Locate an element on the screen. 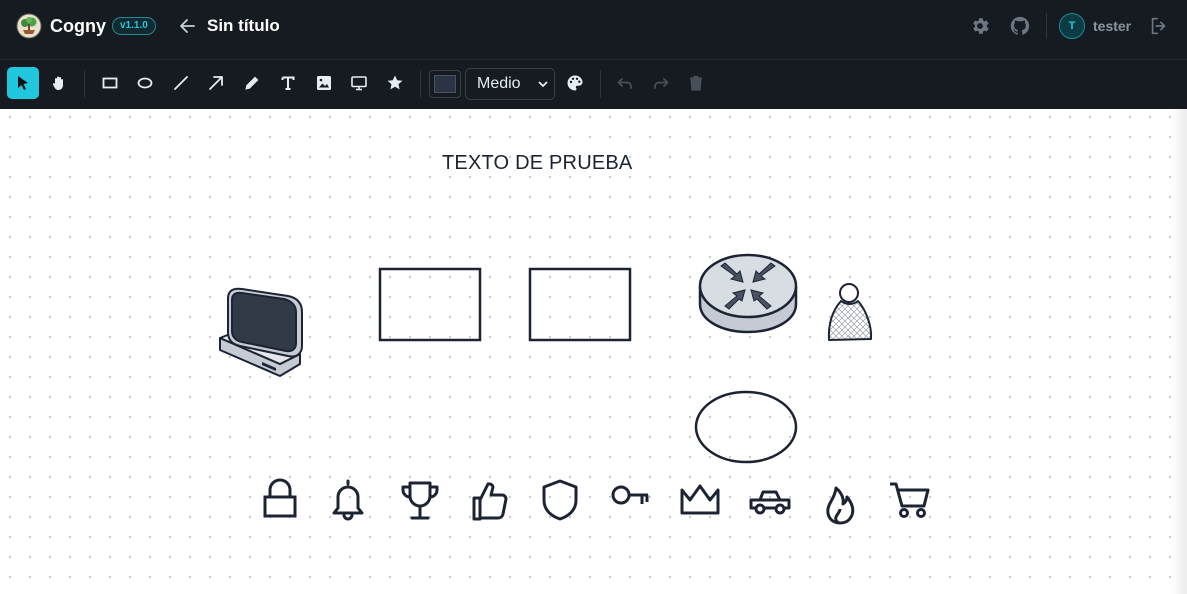 This screenshot has height=594, width=1187. stencil-tool-button is located at coordinates (395, 83).